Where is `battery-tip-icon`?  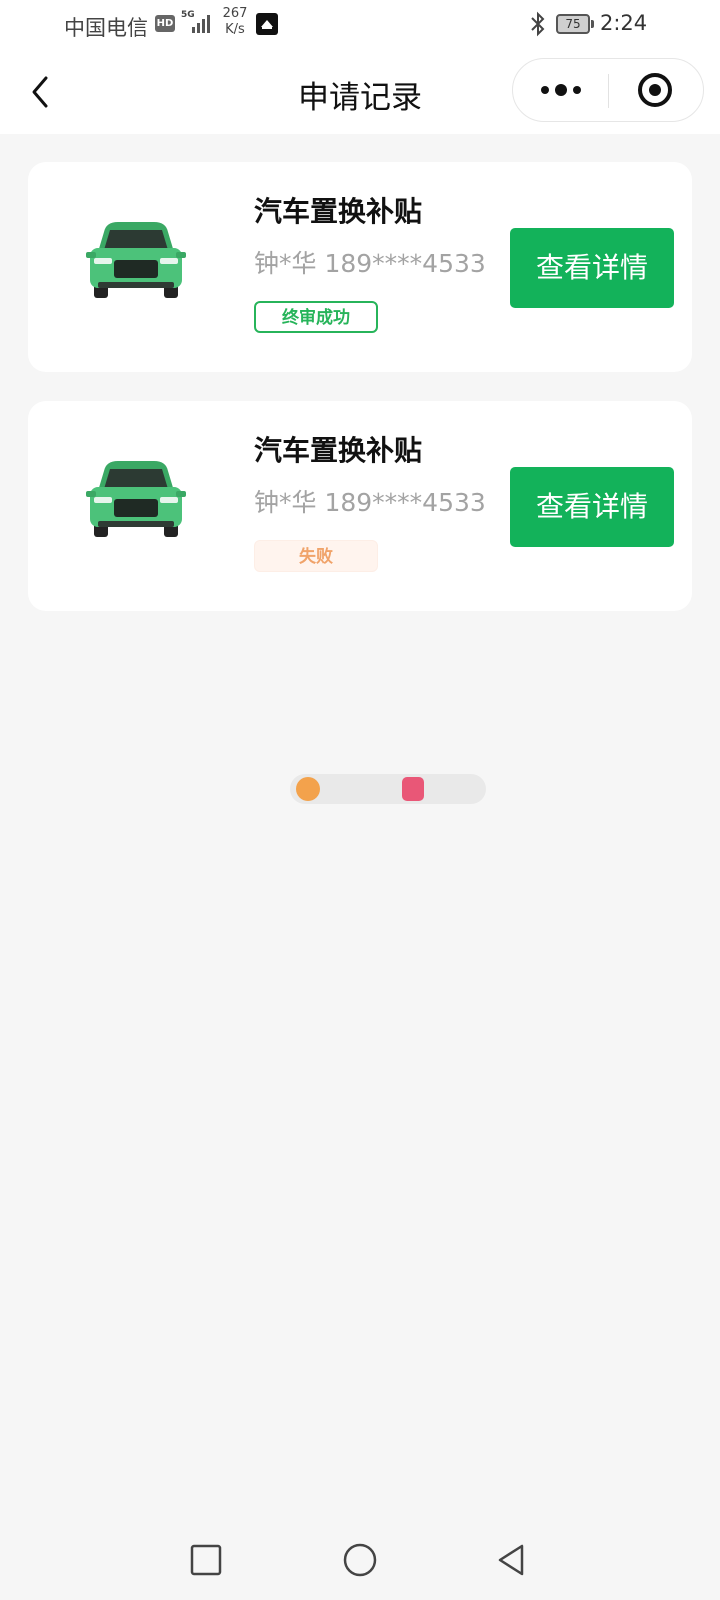
battery-tip-icon is located at coordinates (592, 24).